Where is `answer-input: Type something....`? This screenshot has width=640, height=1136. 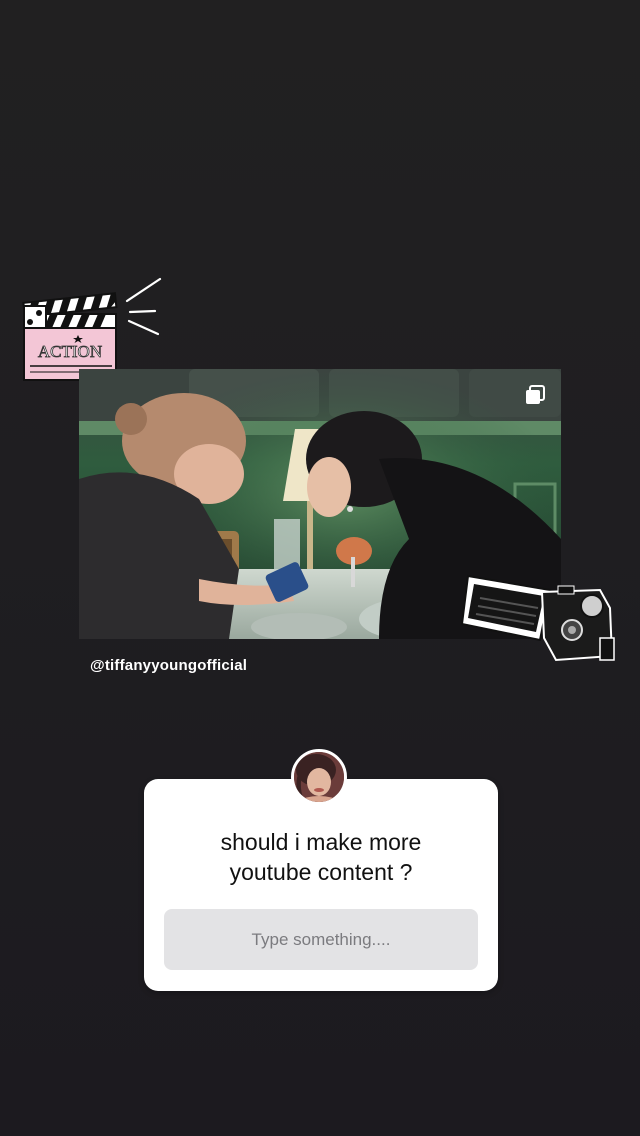 answer-input: Type something.... is located at coordinates (321, 939).